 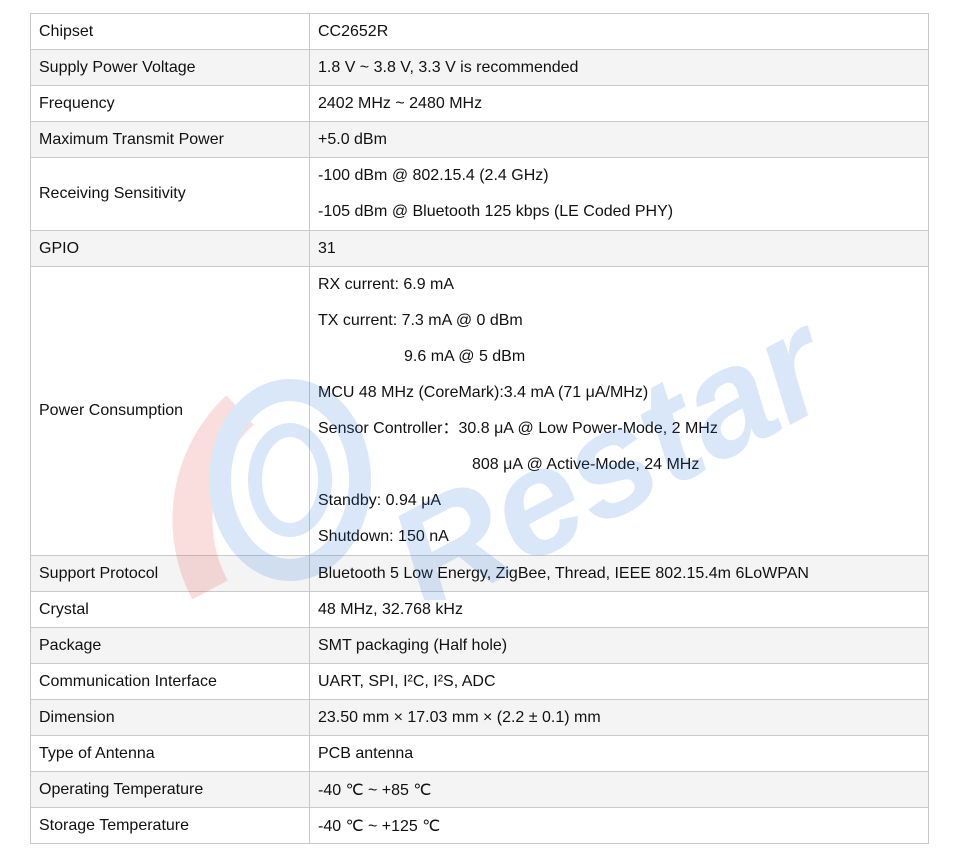 What do you see at coordinates (170, 645) in the screenshot?
I see `spec-label: Package` at bounding box center [170, 645].